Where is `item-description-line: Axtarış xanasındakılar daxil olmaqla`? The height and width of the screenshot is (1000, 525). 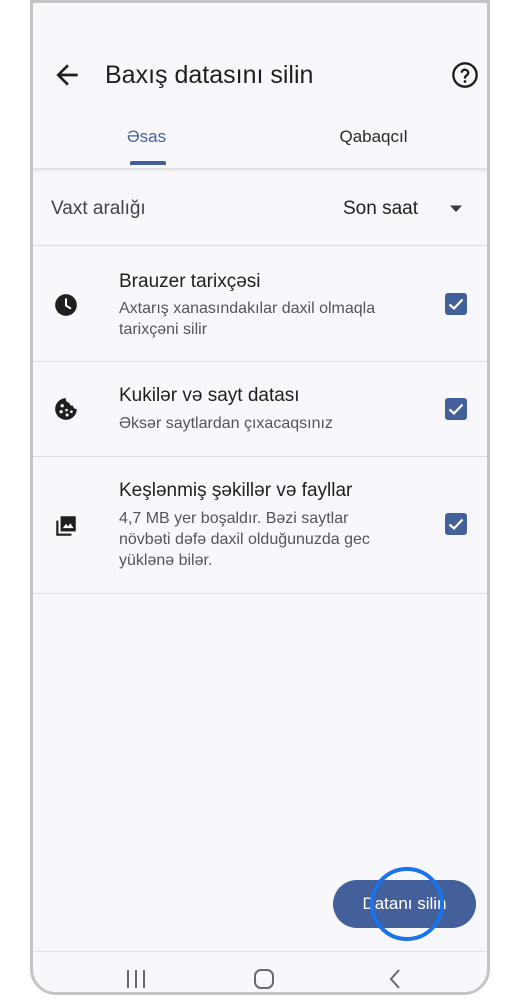 item-description-line: Axtarış xanasındakılar daxil olmaqla is located at coordinates (247, 308).